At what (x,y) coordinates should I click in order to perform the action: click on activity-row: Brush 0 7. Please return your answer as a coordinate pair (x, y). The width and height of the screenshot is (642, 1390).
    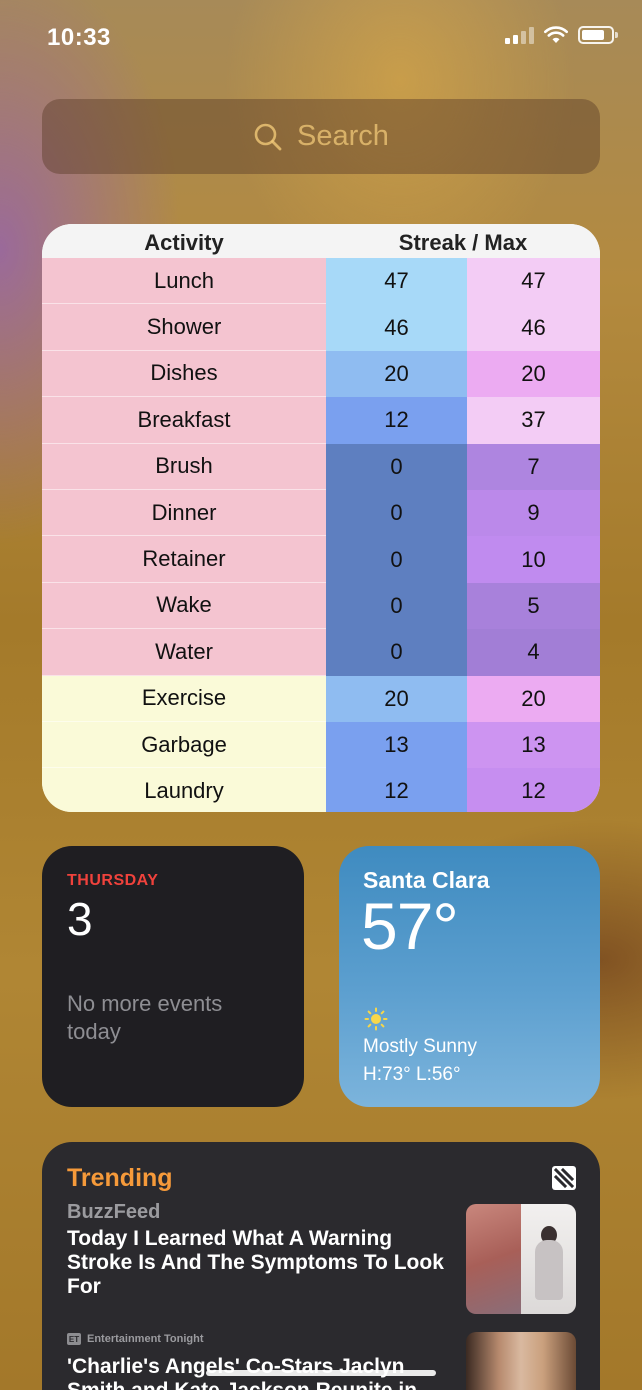
    Looking at the image, I should click on (321, 466).